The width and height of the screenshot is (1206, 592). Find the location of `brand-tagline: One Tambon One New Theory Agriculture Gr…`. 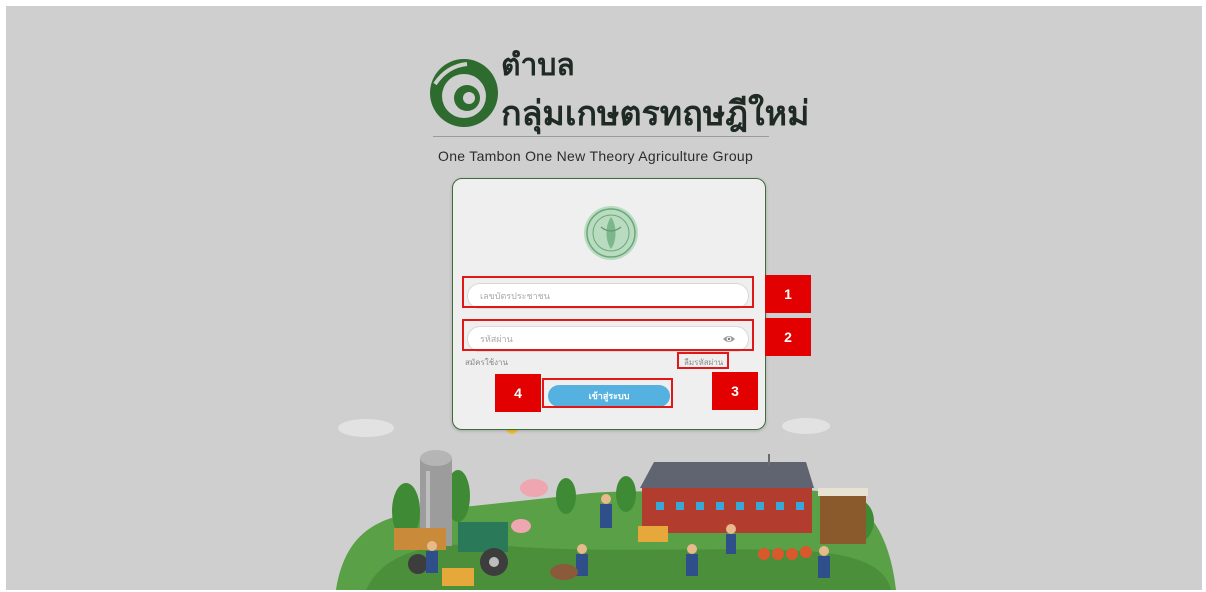

brand-tagline: One Tambon One New Theory Agriculture Gr… is located at coordinates (596, 156).